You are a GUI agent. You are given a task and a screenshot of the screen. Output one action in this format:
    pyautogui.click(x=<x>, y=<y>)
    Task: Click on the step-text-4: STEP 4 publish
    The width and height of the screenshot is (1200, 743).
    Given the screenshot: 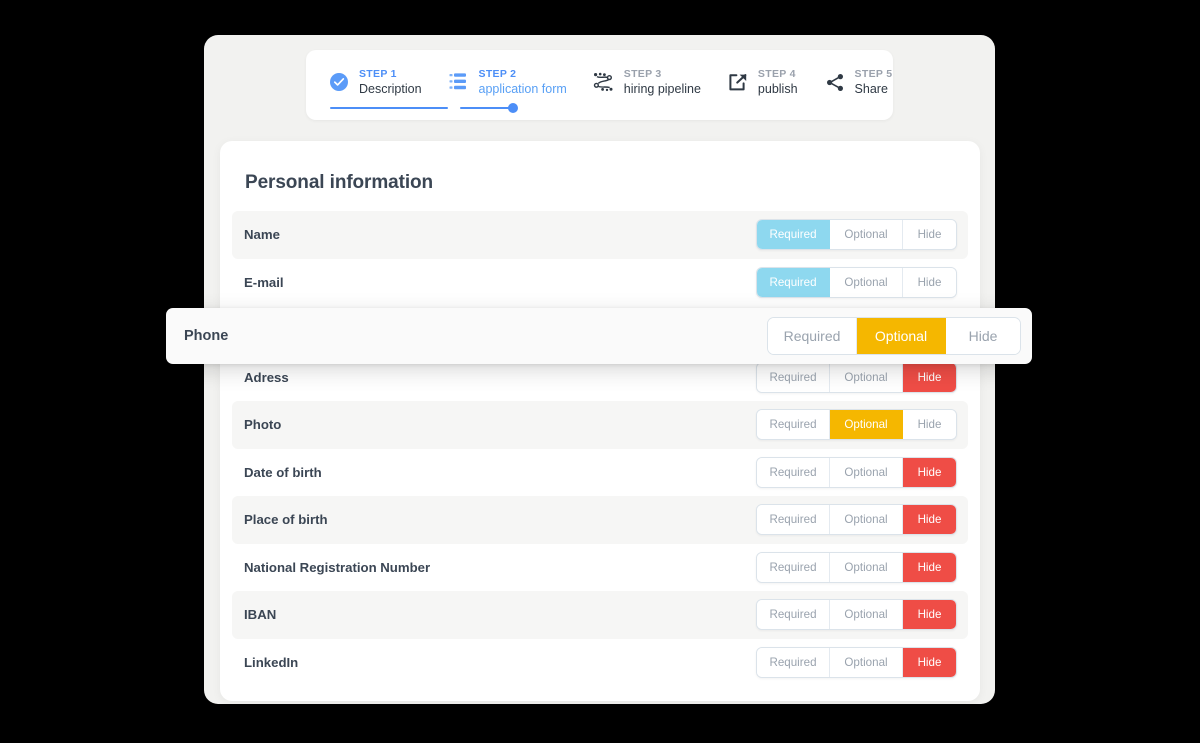 What is the action you would take?
    pyautogui.click(x=778, y=82)
    